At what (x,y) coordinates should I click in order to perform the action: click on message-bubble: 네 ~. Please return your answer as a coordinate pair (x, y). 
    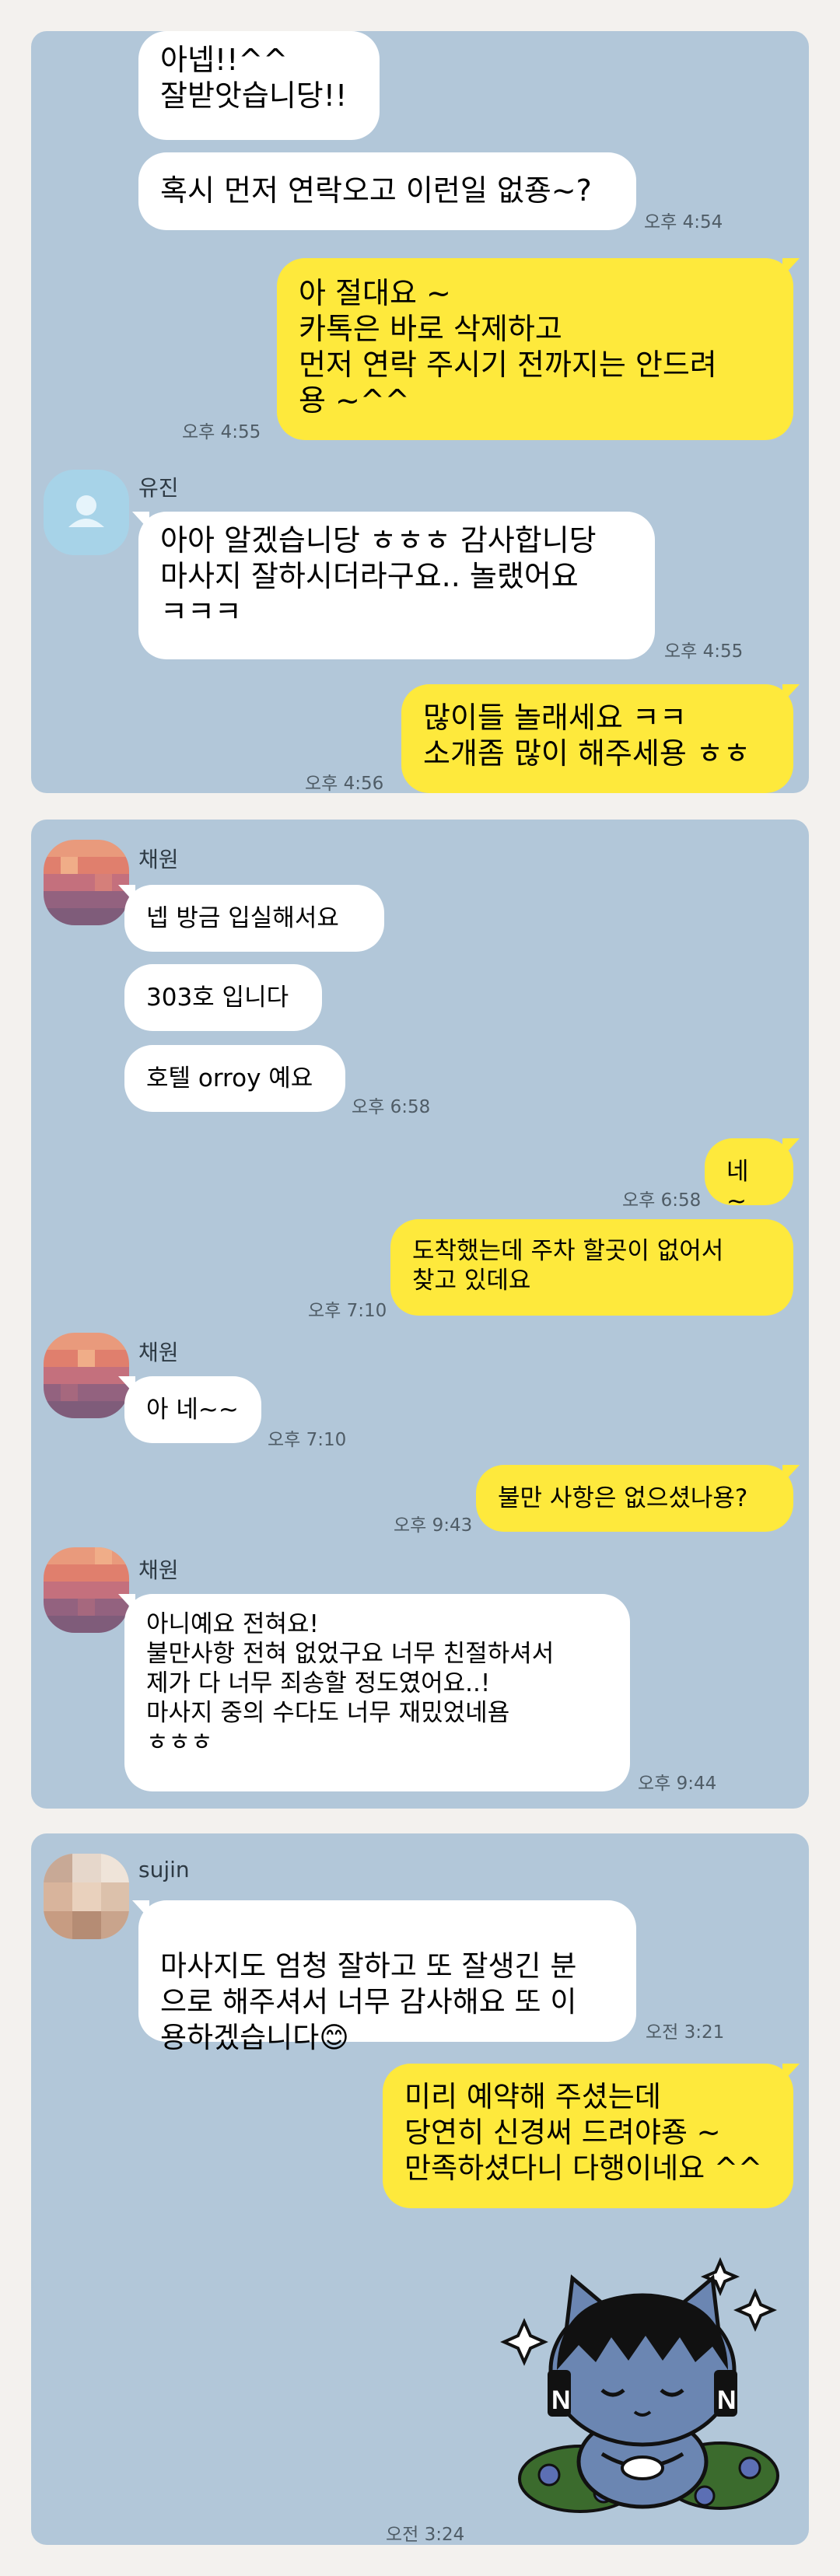
    Looking at the image, I should click on (753, 1176).